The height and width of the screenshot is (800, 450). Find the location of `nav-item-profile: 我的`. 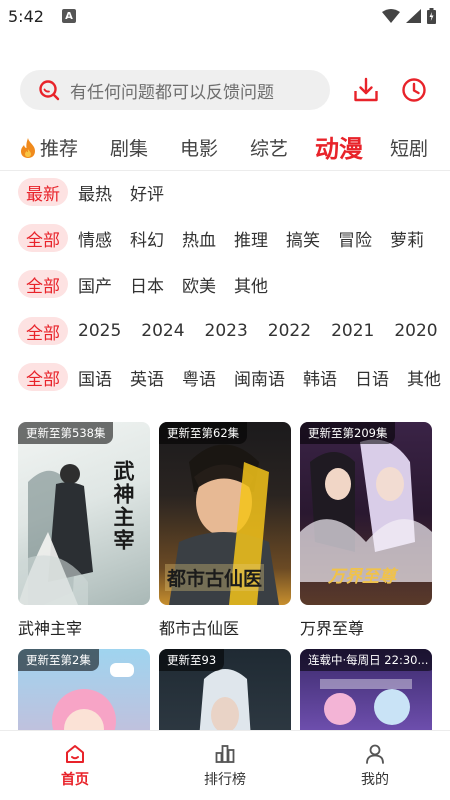

nav-item-profile: 我的 is located at coordinates (375, 765).